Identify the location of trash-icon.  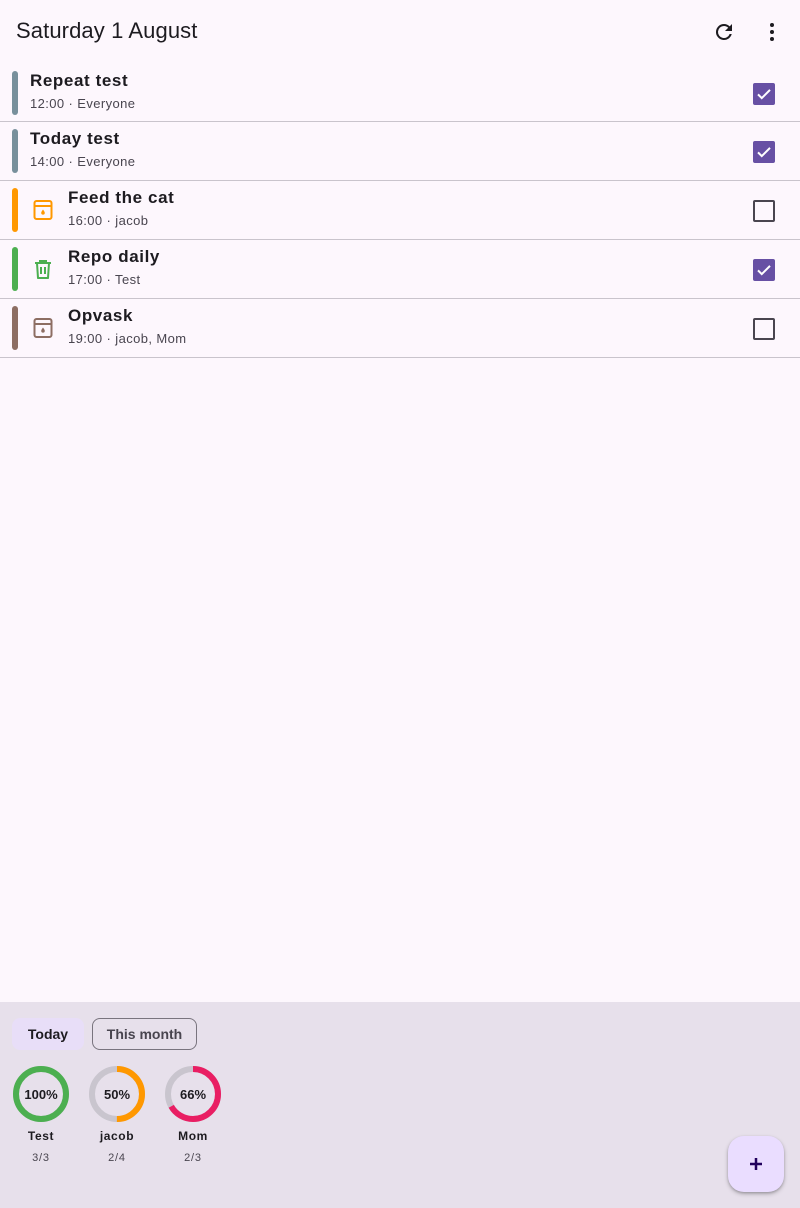
(43, 269).